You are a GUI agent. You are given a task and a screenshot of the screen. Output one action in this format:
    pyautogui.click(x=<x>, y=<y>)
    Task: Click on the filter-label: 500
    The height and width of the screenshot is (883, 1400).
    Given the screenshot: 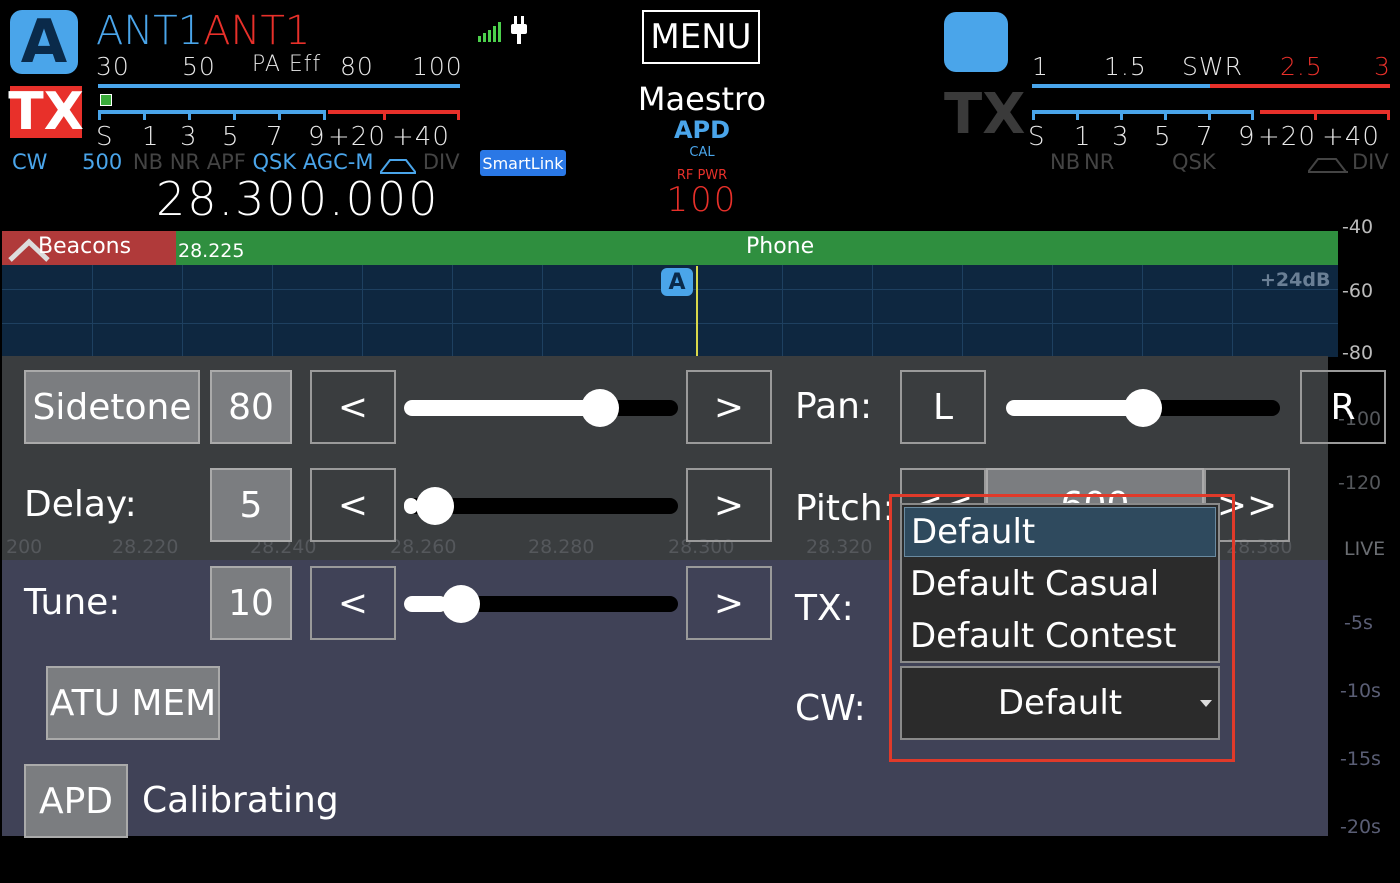 What is the action you would take?
    pyautogui.click(x=102, y=162)
    